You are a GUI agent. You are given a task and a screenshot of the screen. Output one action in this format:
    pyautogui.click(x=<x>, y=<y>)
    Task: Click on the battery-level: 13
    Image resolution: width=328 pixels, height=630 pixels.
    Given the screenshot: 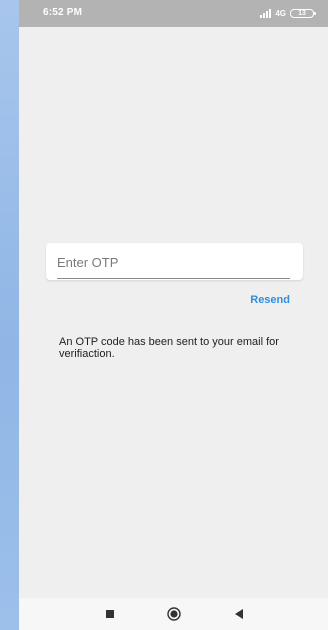 What is the action you would take?
    pyautogui.click(x=302, y=13)
    